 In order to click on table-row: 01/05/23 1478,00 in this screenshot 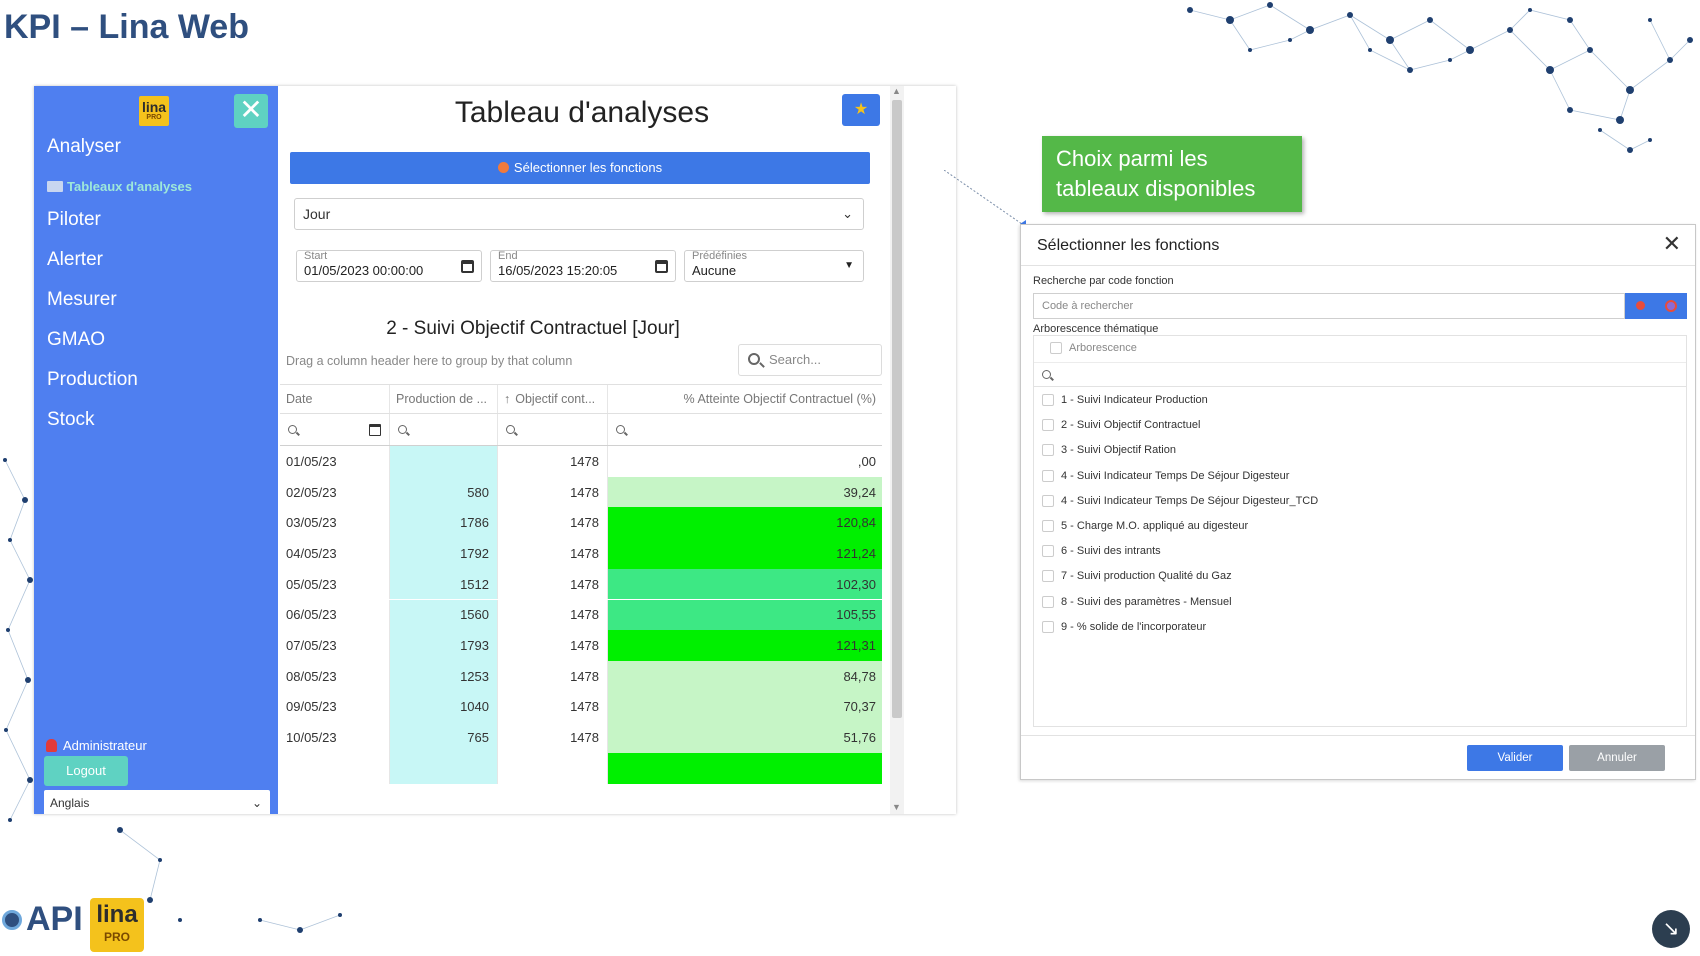, I will do `click(581, 461)`.